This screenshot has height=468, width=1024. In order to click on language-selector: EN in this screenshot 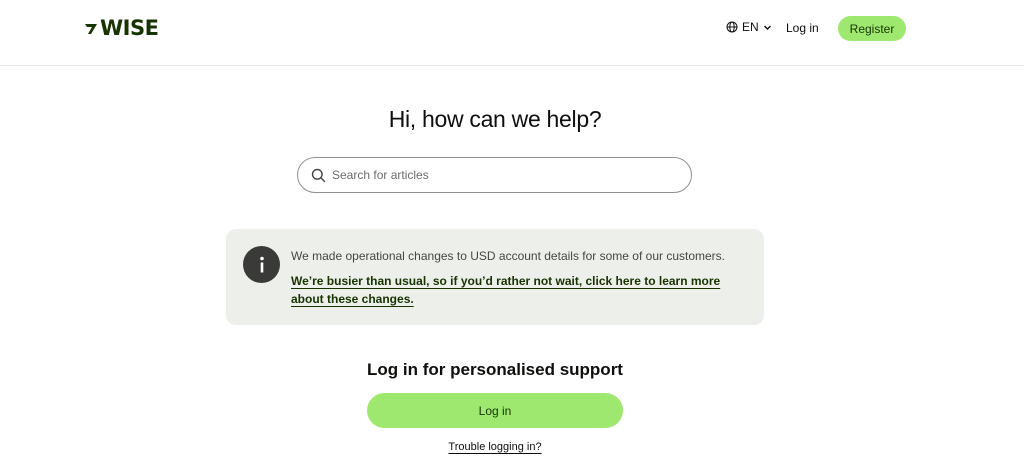, I will do `click(749, 27)`.